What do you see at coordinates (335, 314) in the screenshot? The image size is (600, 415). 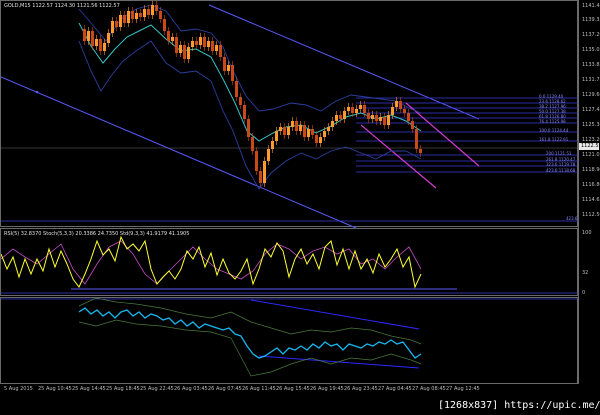 I see `osc-trend-line-upper` at bounding box center [335, 314].